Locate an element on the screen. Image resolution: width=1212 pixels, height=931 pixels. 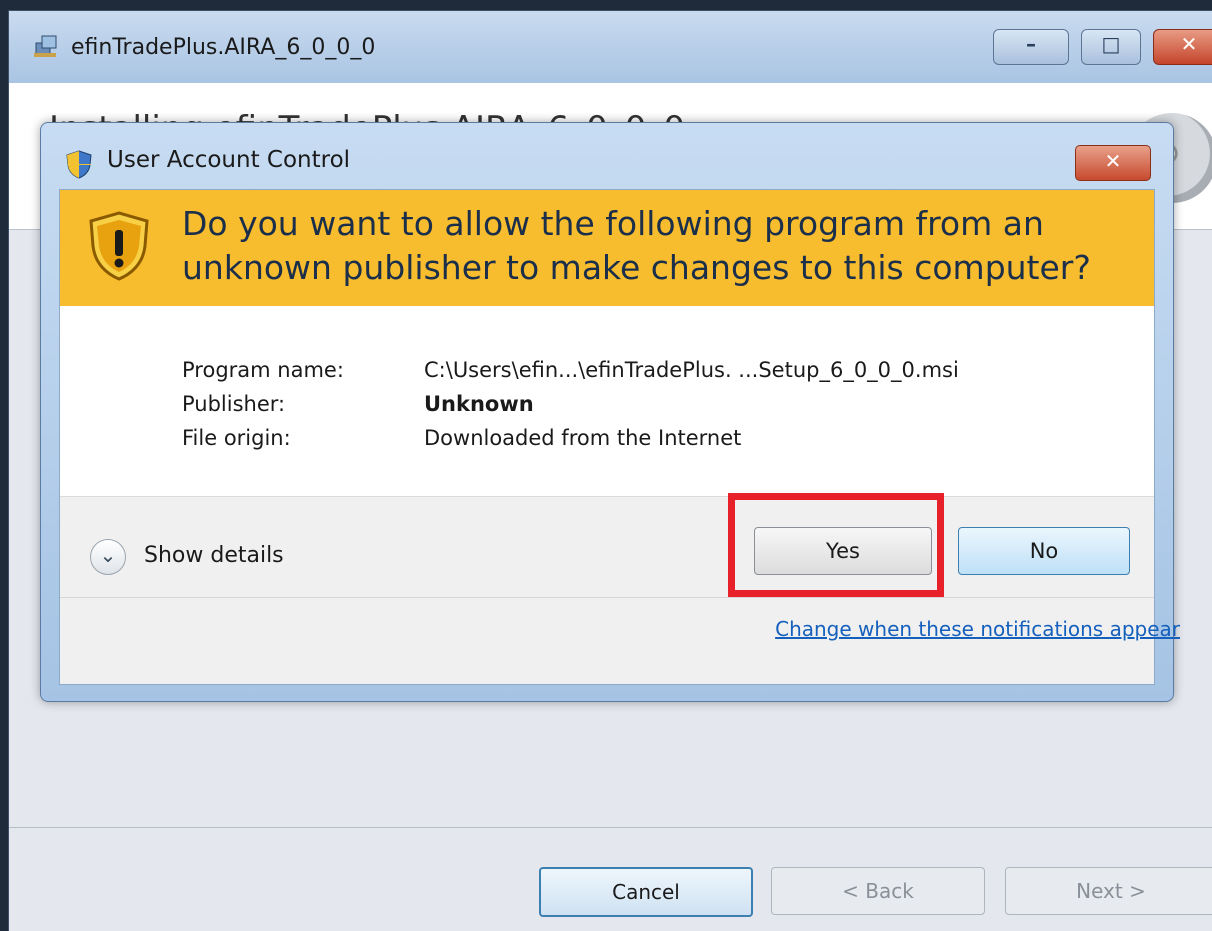
installer-titlebar: efinTradePlus.AIRA_6_0_0_0 – □ ✕ is located at coordinates (610, 47).